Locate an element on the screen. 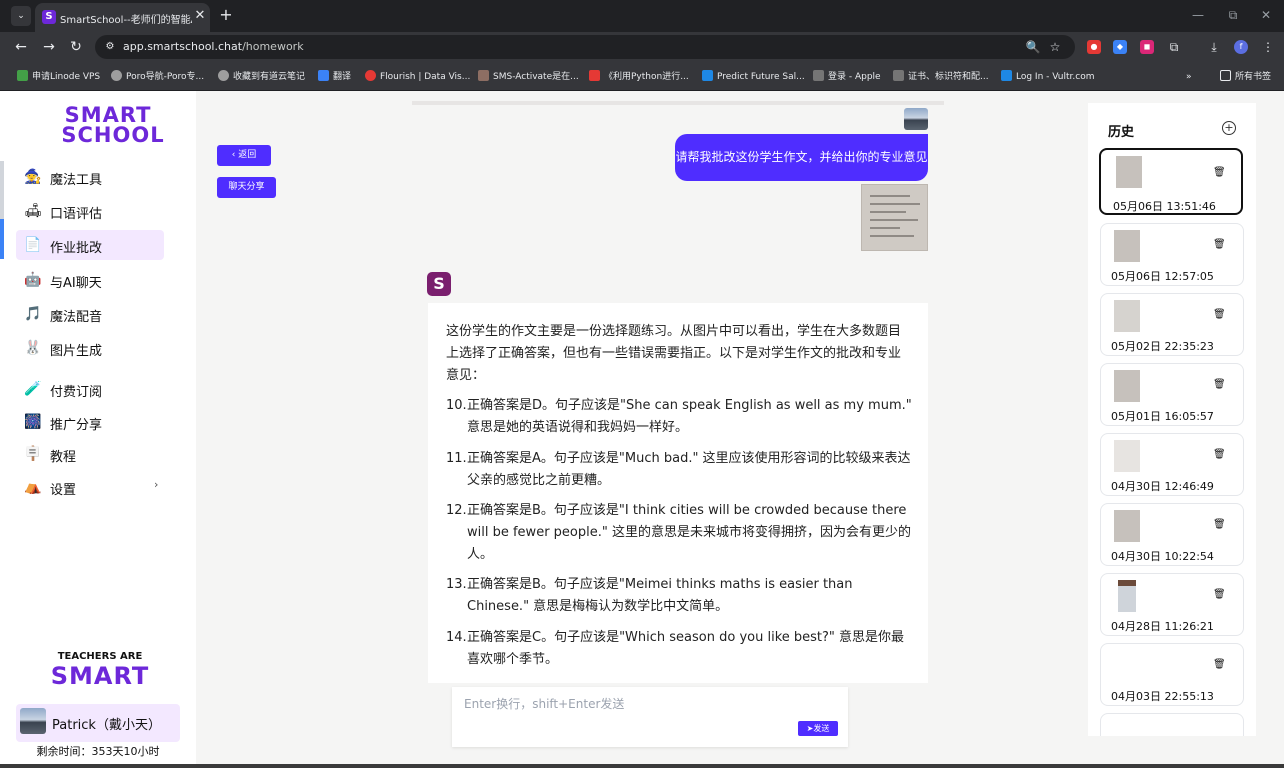  add-circle-icon: + is located at coordinates (1229, 128).